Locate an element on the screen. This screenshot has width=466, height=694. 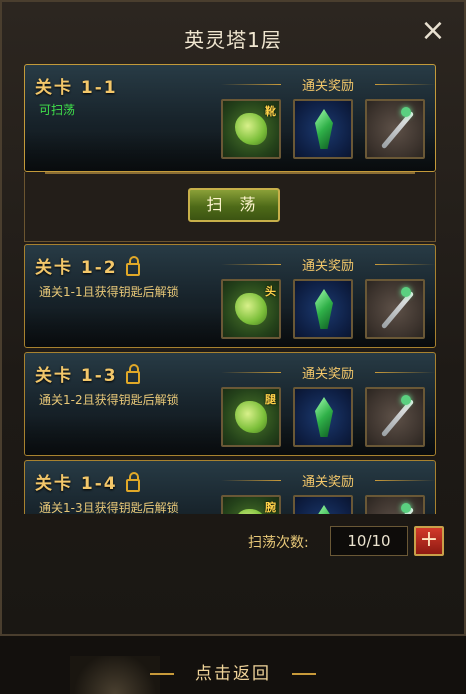
stage-card-2: 关卡 1-2 通关1-1且获得钥匙后解锁 通关奖励 头 is located at coordinates (230, 296).